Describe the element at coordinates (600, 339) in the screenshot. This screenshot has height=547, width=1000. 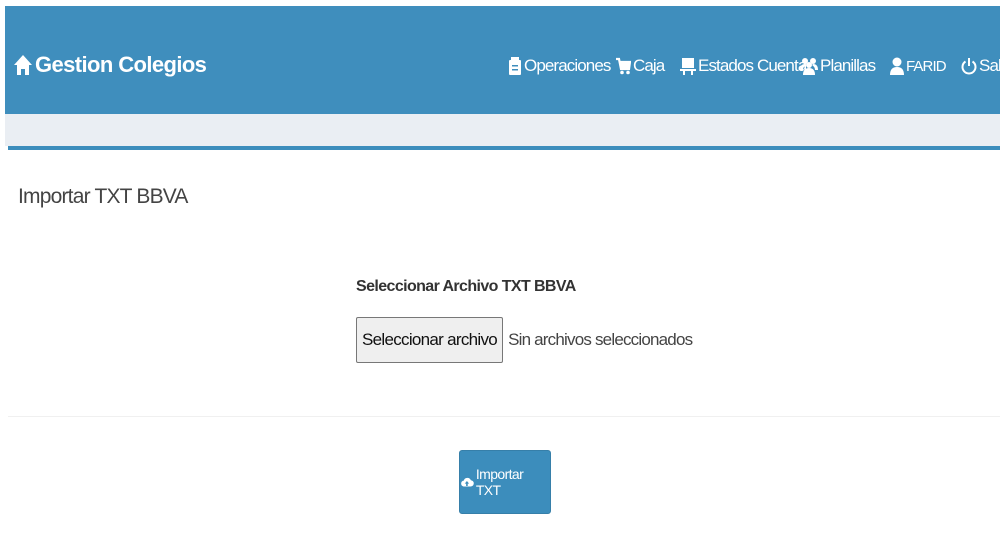
I see `file-status: Sin archivos seleccionados` at that location.